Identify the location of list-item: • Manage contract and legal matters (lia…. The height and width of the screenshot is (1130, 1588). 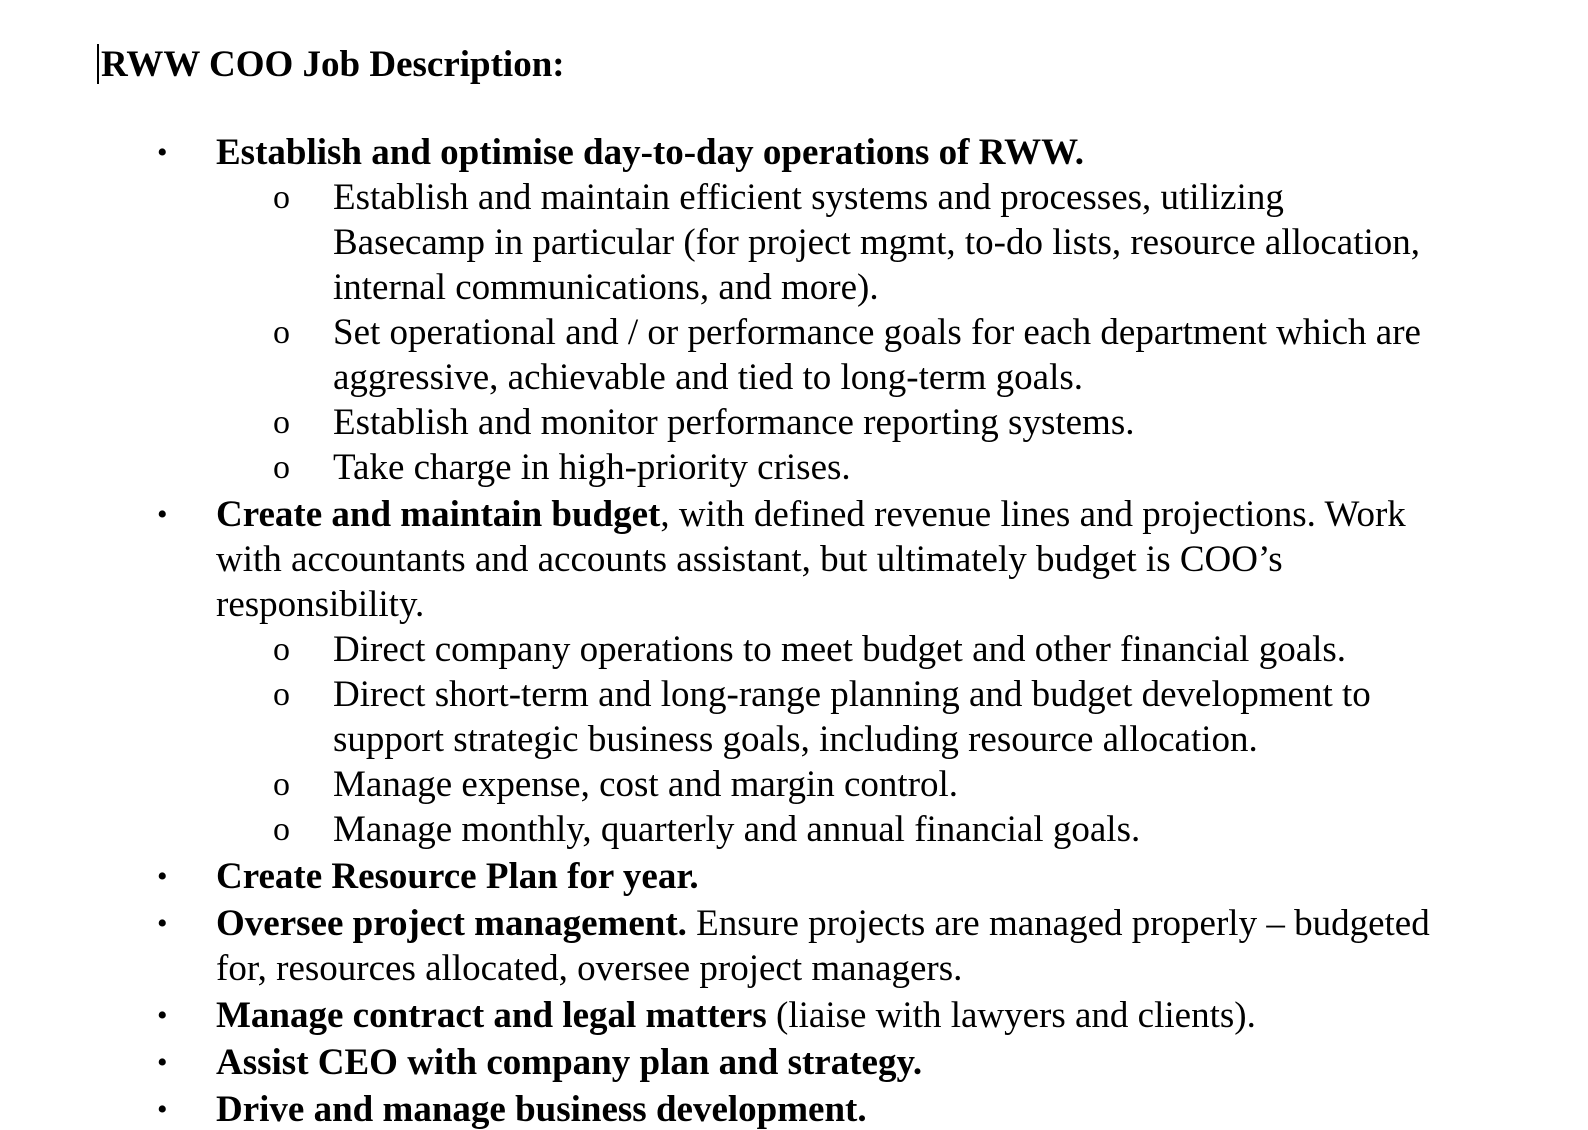
(728, 1015).